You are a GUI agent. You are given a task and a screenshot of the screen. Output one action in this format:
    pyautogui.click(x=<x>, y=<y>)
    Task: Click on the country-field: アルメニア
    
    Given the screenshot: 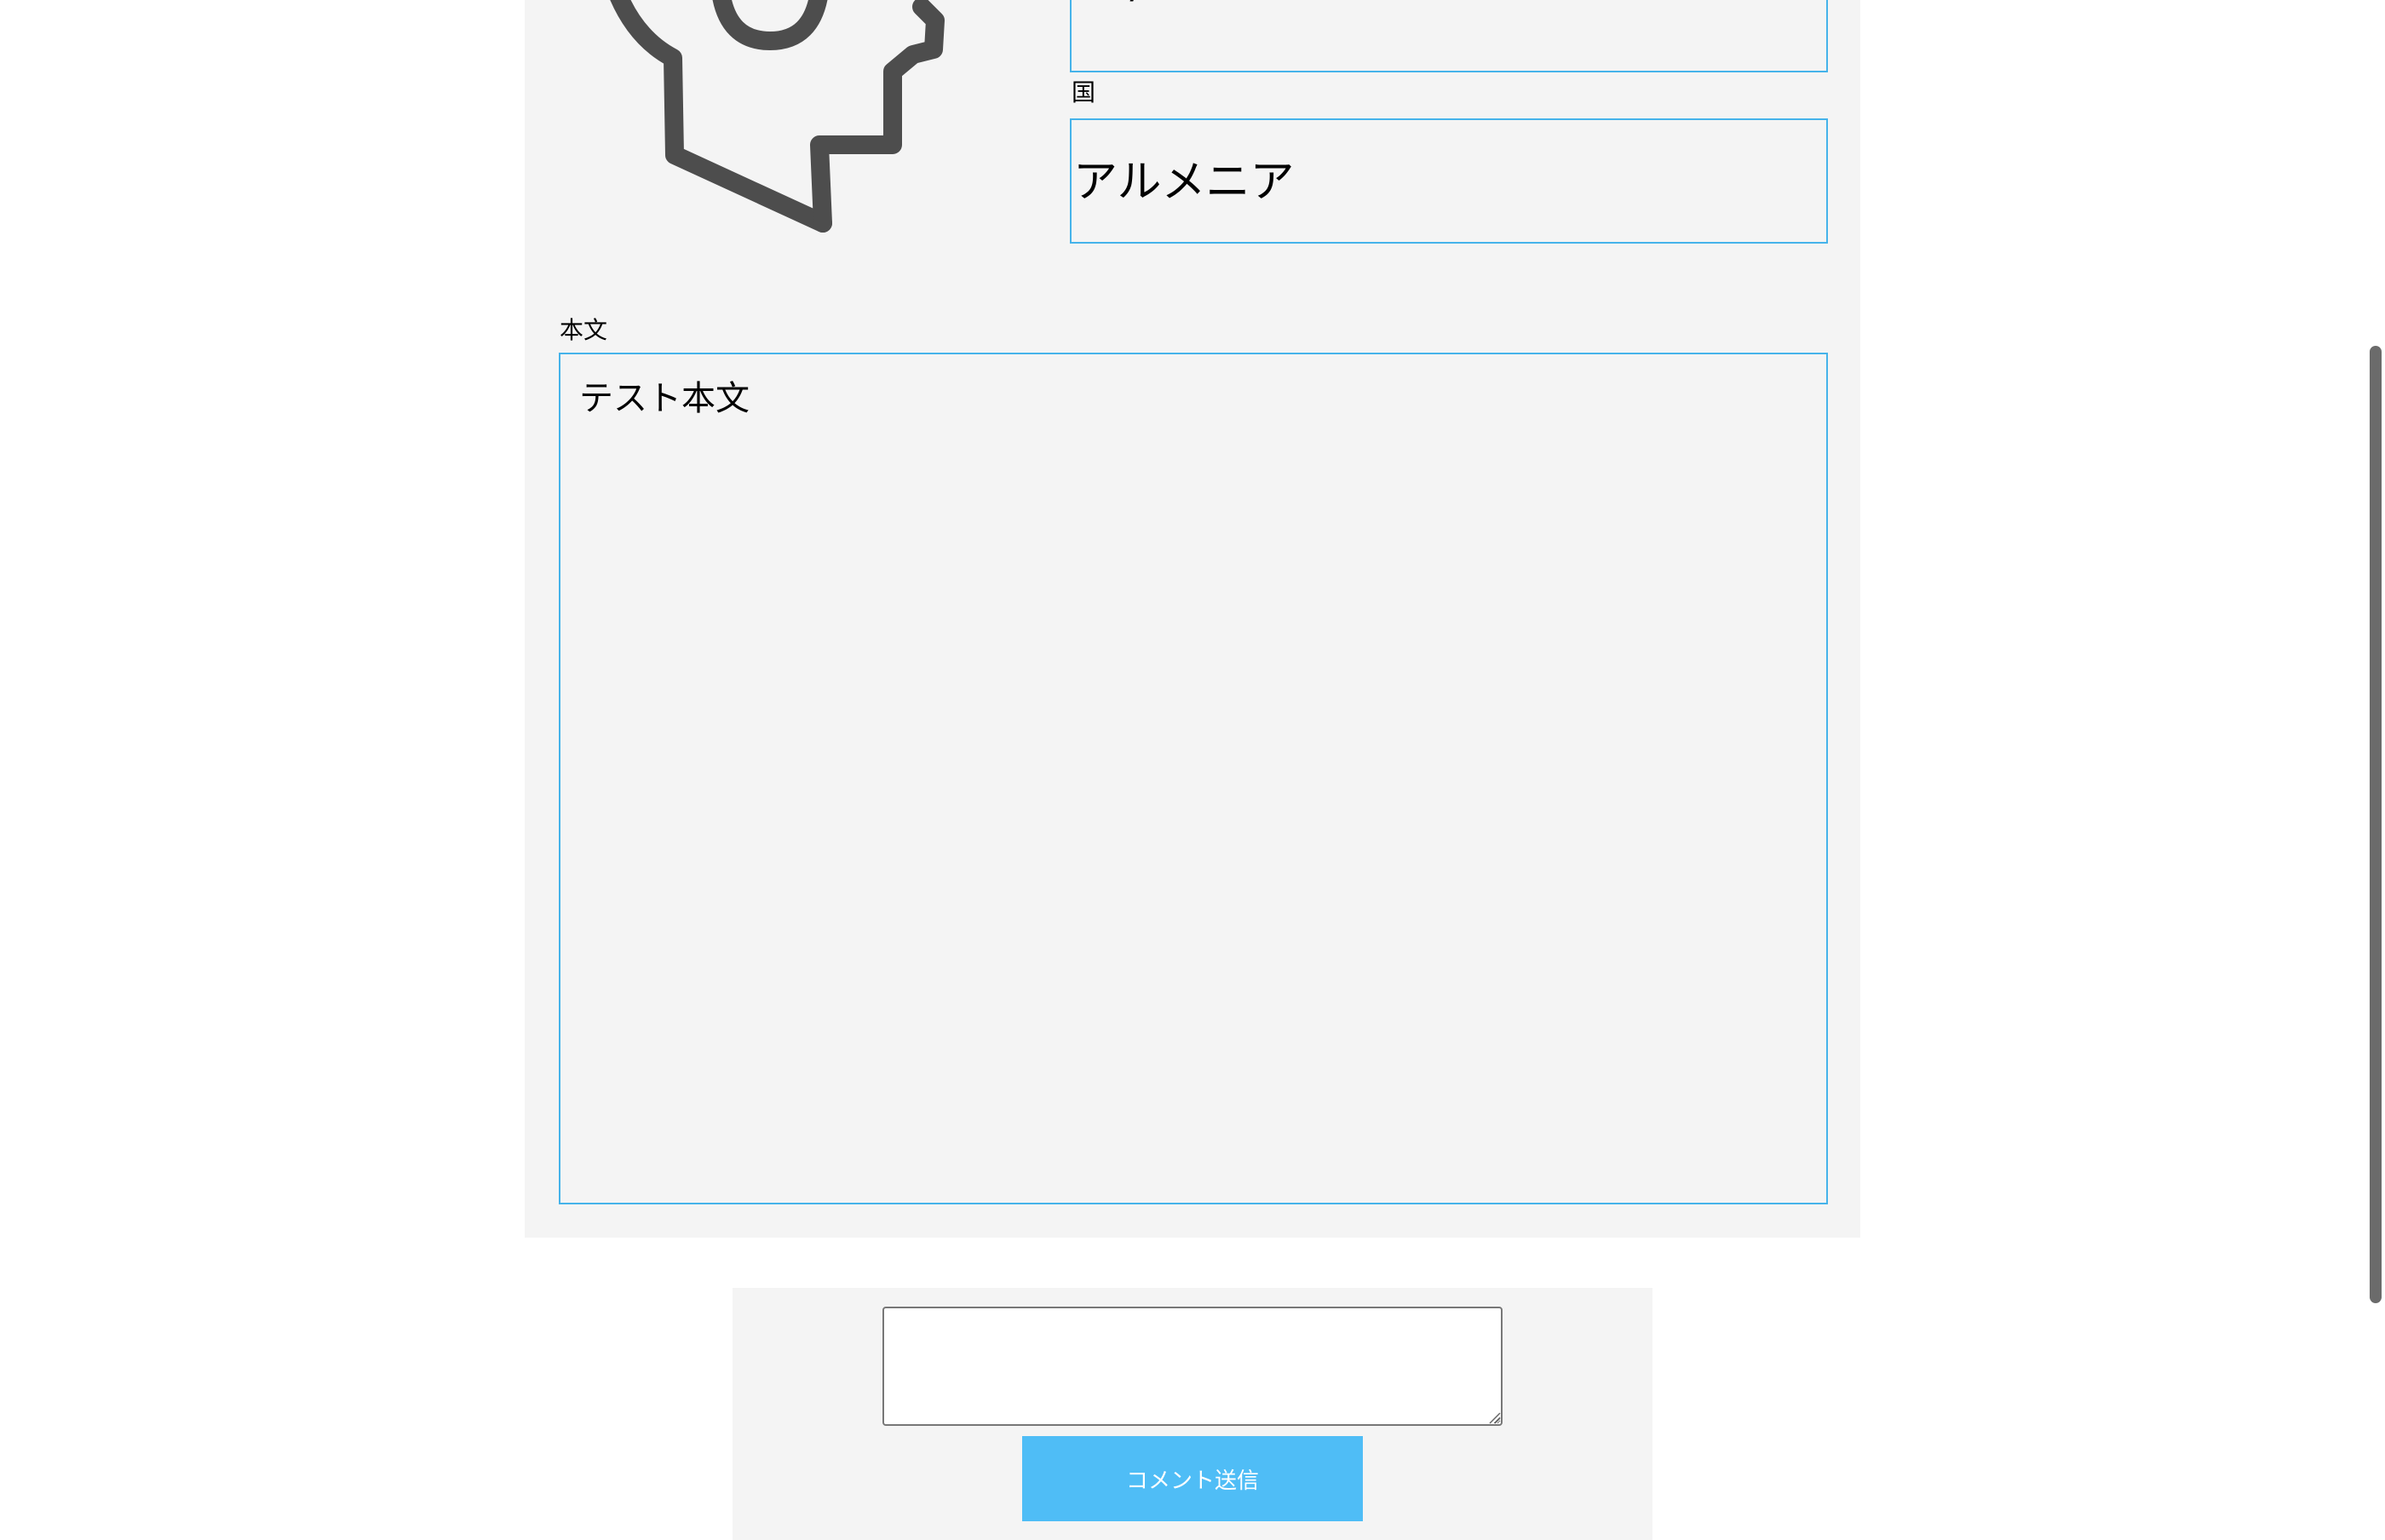 What is the action you would take?
    pyautogui.click(x=1449, y=181)
    